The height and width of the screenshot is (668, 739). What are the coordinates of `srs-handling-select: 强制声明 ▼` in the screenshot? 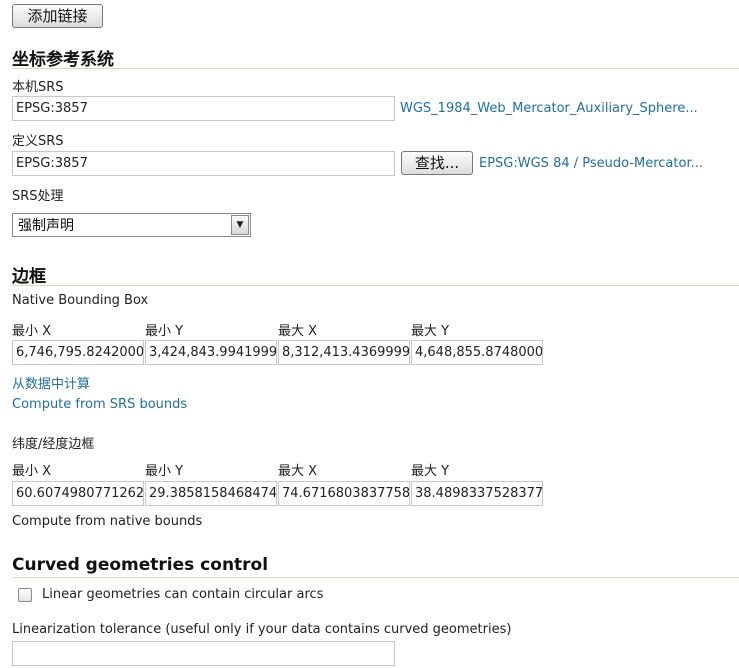 It's located at (131, 225).